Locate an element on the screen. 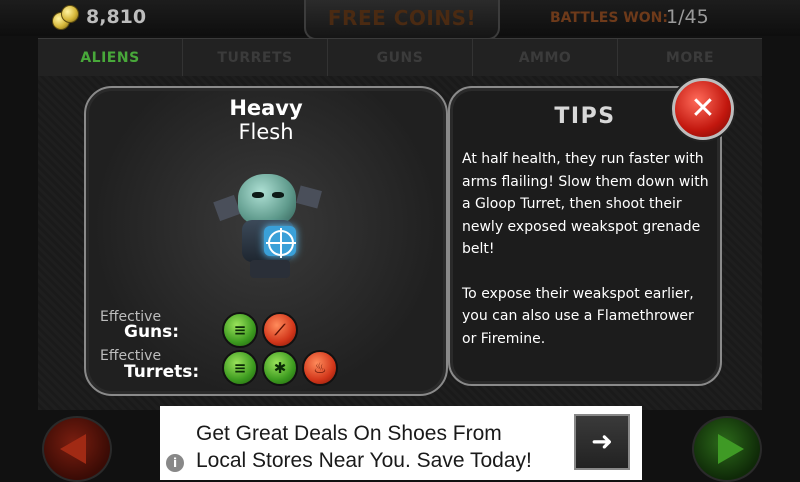 The width and height of the screenshot is (800, 482). tab-guns: GUNS is located at coordinates (400, 58).